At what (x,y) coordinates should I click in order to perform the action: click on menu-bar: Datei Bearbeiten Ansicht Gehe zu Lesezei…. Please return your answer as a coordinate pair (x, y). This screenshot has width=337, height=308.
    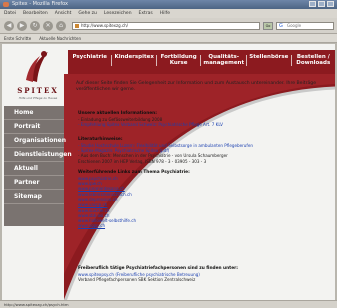
    Looking at the image, I should click on (168, 13).